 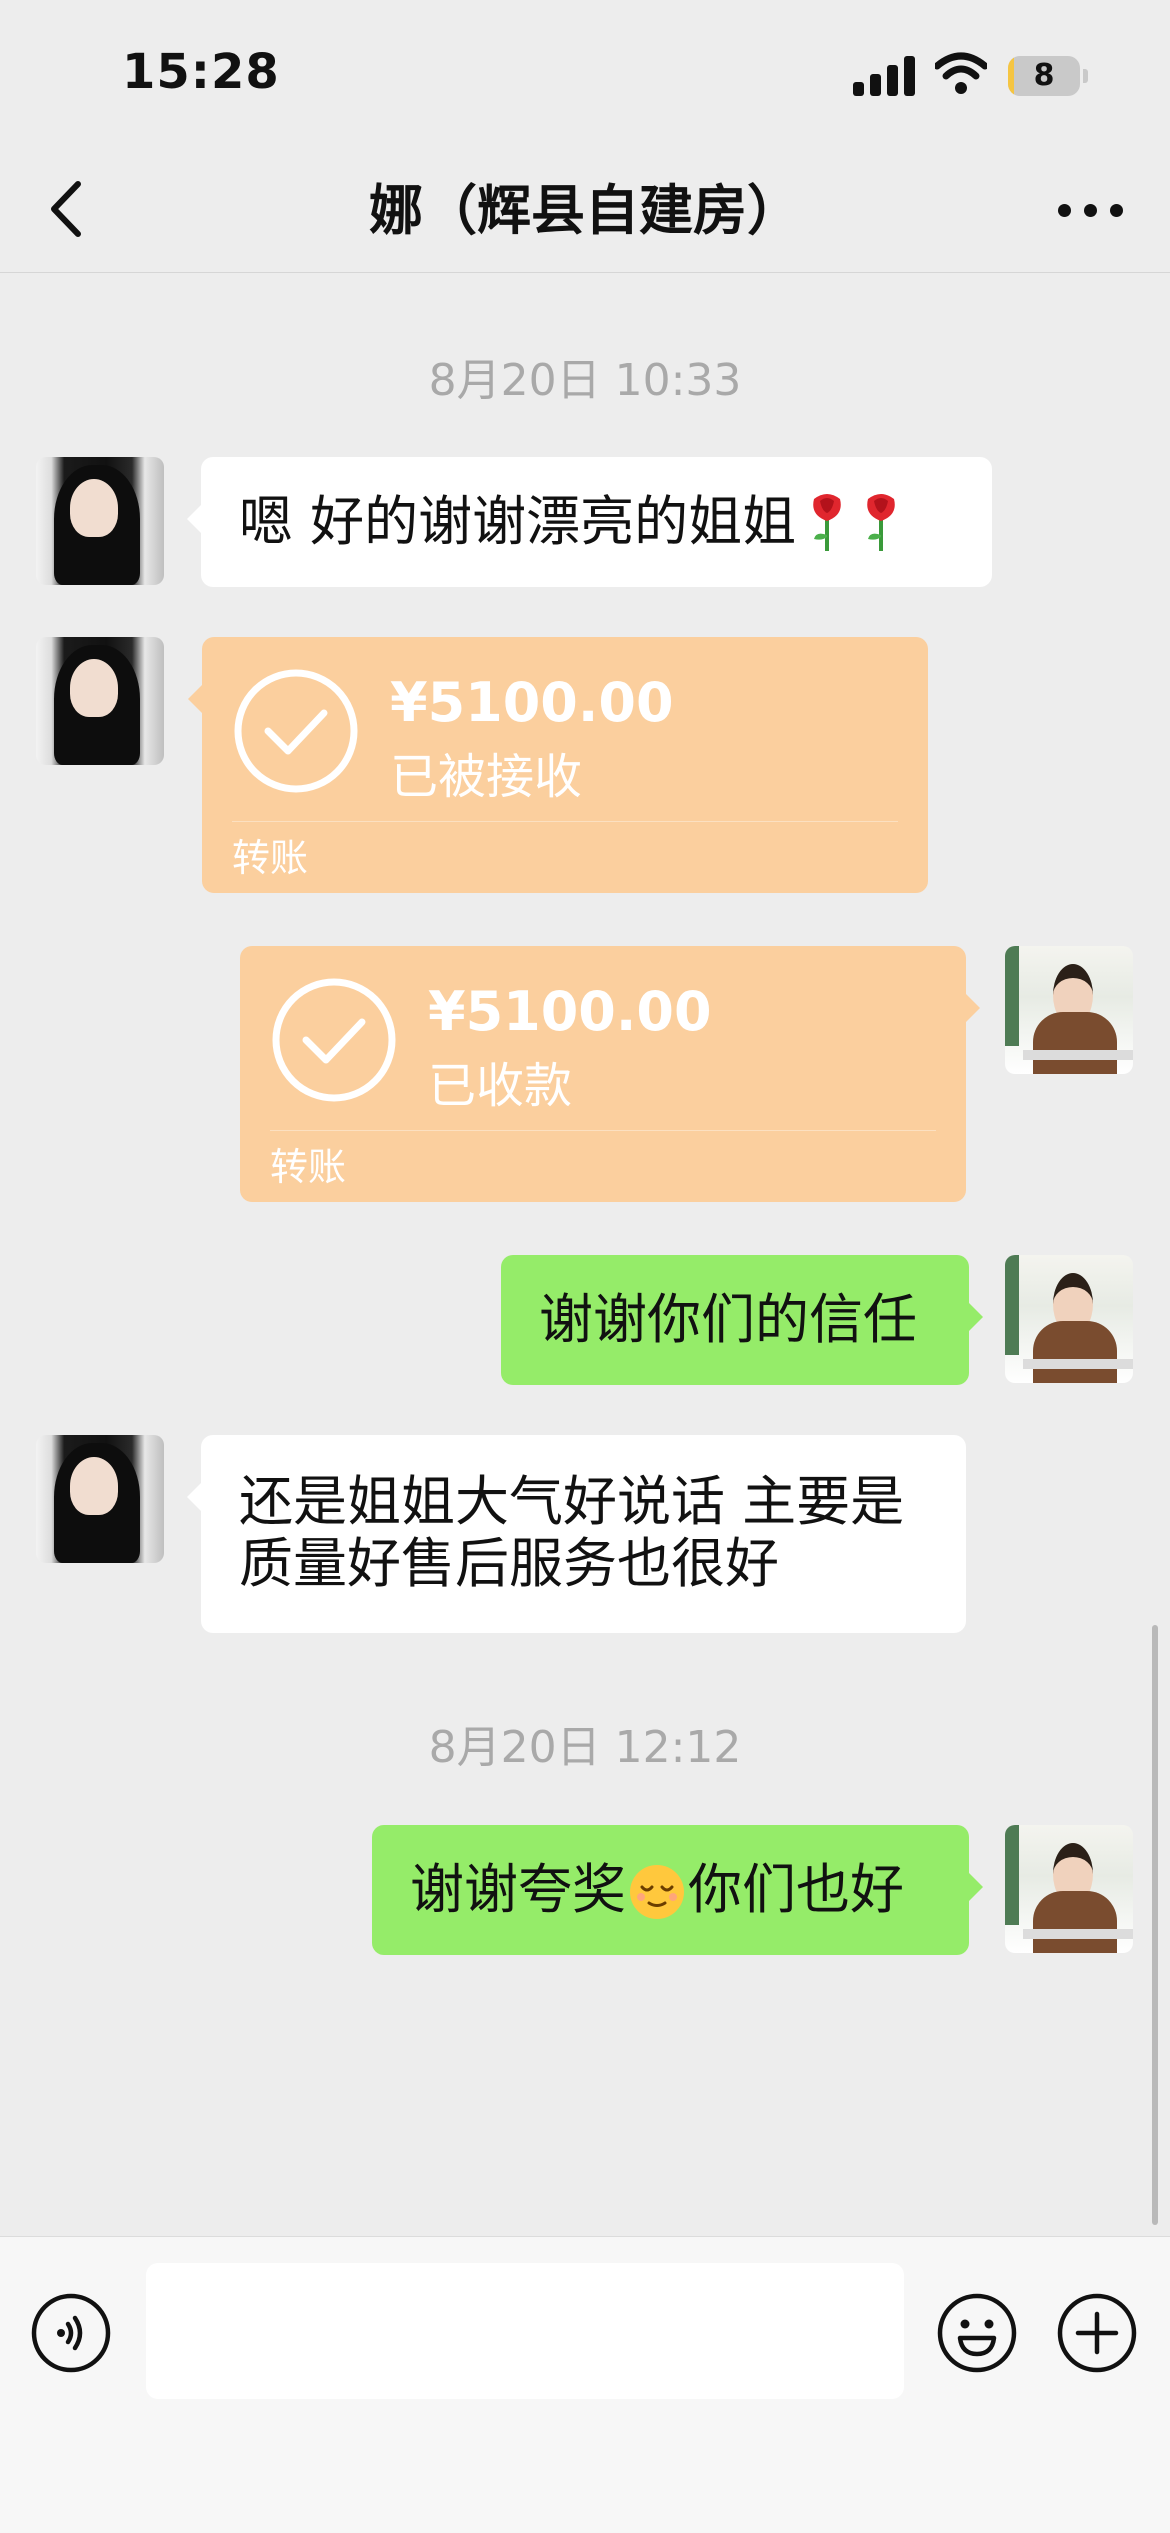 I want to click on message-text: 谢谢夸奖, so click(x=518, y=1889).